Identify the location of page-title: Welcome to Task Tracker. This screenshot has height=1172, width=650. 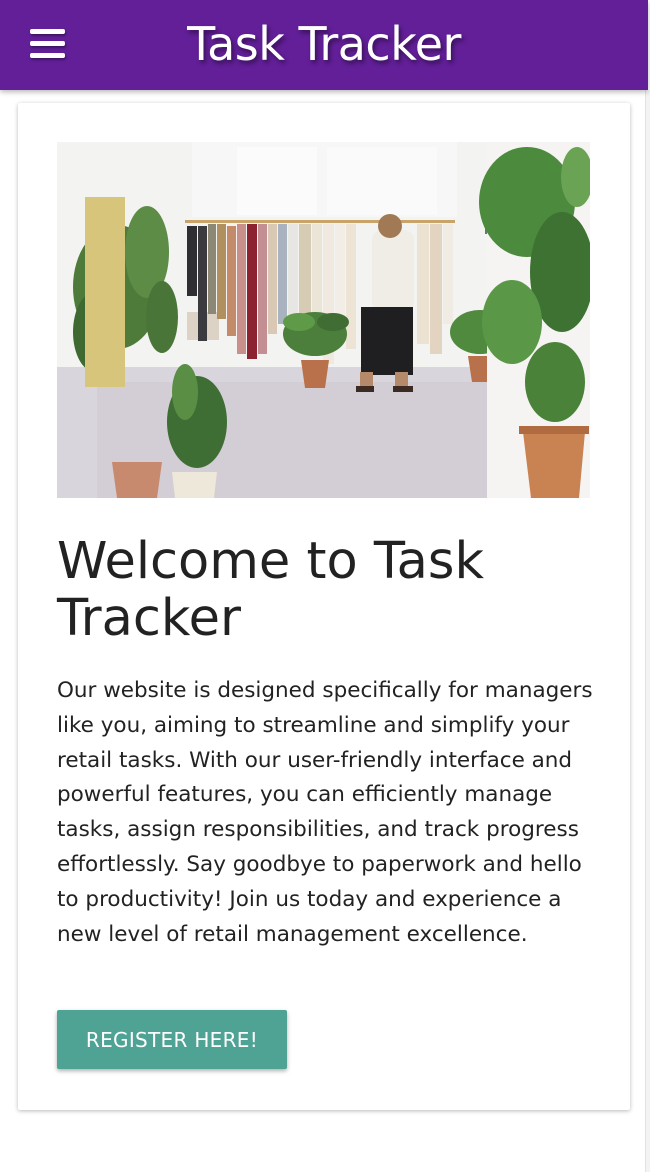
(270, 590).